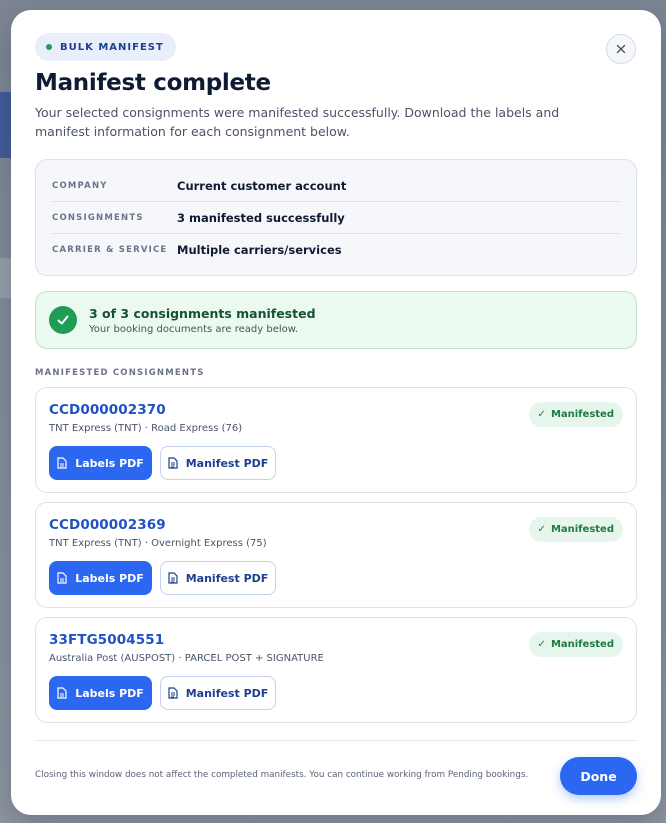  Describe the element at coordinates (63, 320) in the screenshot. I see `success-check-icon` at that location.